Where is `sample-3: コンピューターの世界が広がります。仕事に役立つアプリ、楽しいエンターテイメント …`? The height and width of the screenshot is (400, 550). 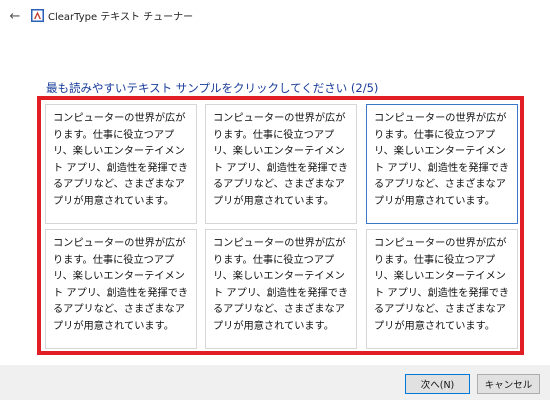
sample-3: コンピューターの世界が広がります。仕事に役立つアプリ、楽しいエンターテイメント … is located at coordinates (442, 164).